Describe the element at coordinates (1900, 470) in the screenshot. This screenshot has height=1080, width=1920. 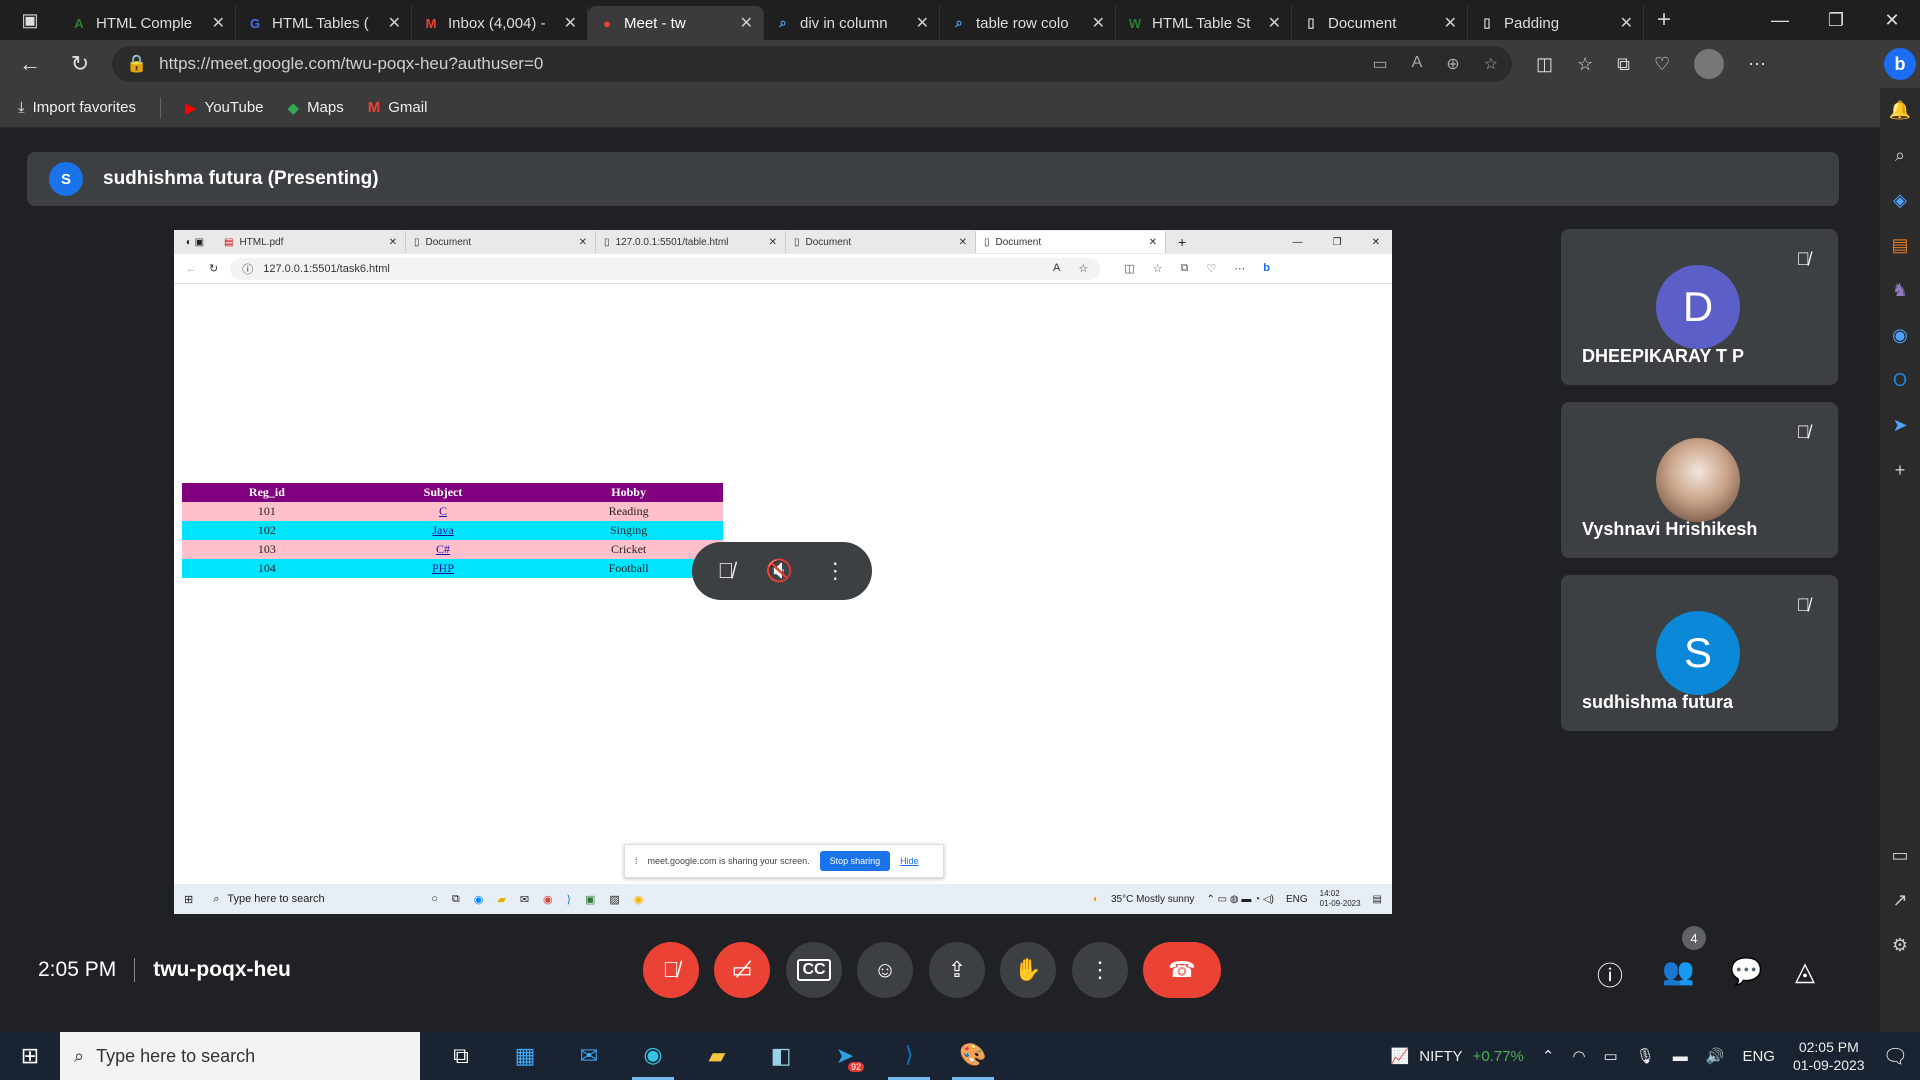
I see `add-icon: +` at that location.